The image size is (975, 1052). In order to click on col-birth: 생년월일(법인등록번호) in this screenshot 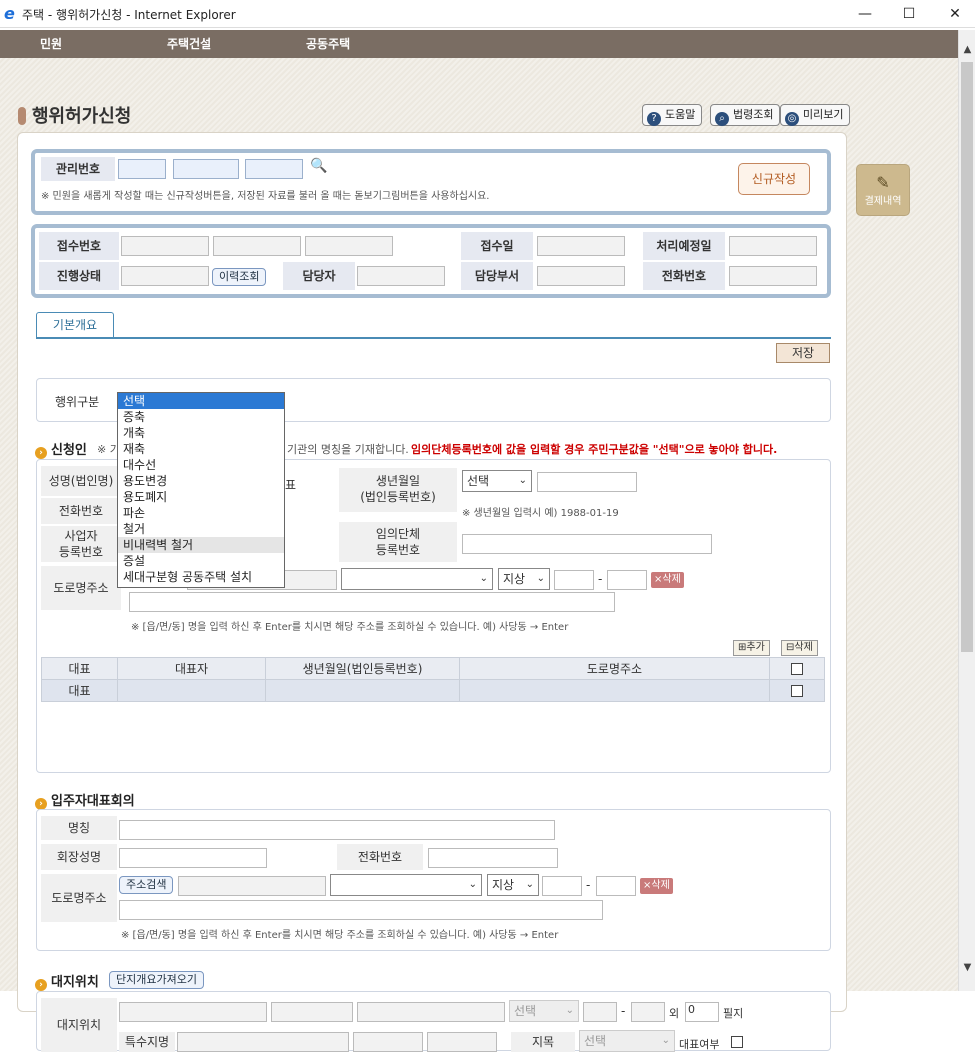, I will do `click(362, 668)`.